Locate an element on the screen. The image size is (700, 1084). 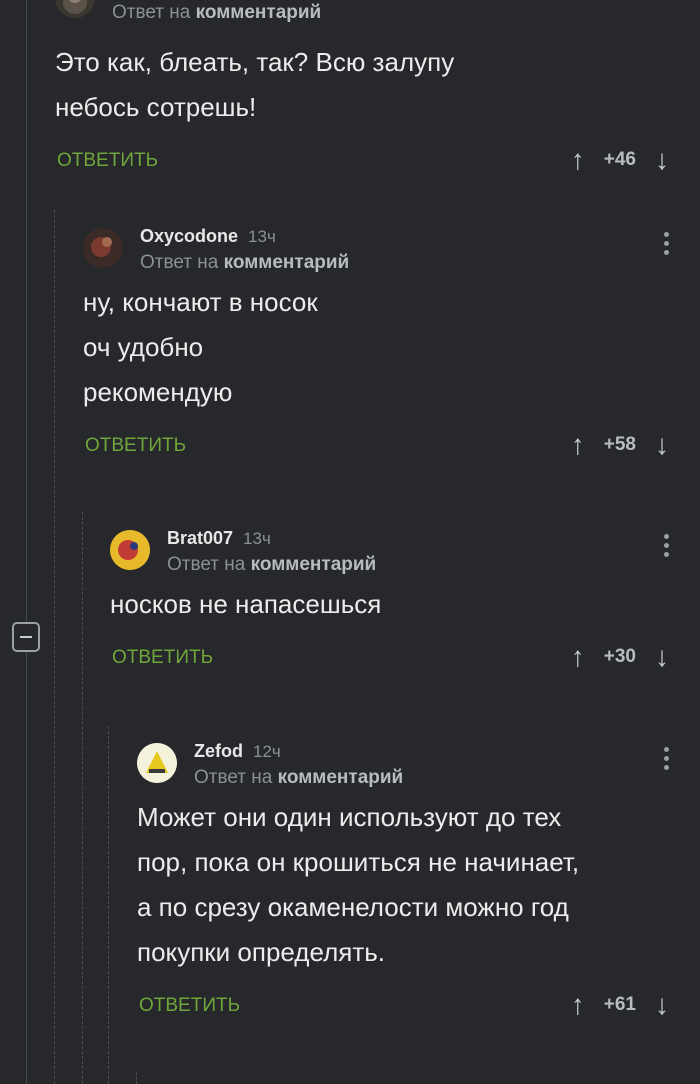
author-name: Zefod 12ч is located at coordinates (237, 751).